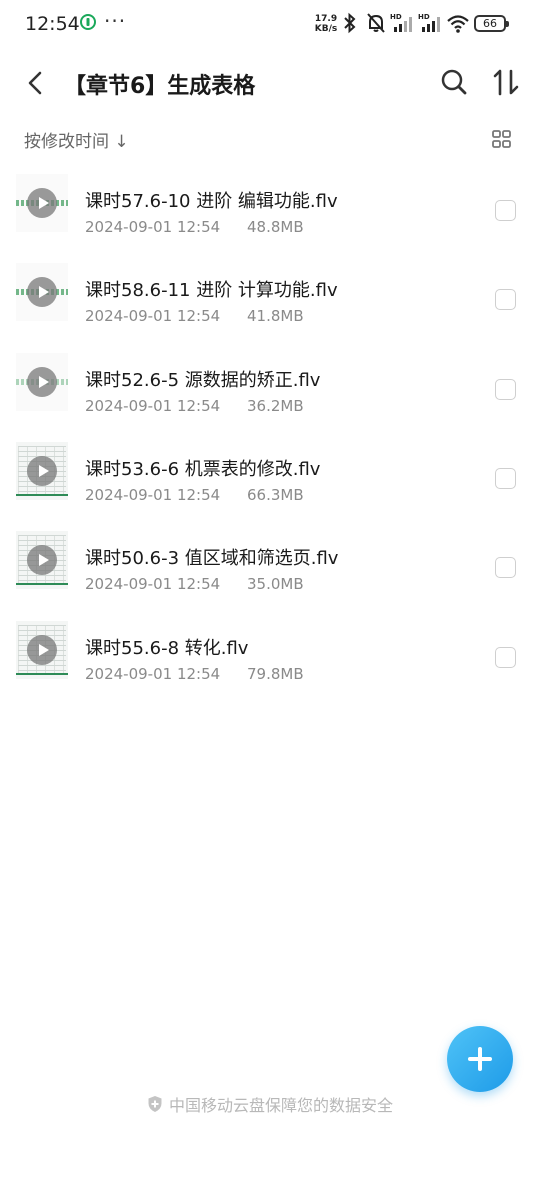 Image resolution: width=540 pixels, height=1200 pixels. I want to click on bluetooth-icon, so click(350, 25).